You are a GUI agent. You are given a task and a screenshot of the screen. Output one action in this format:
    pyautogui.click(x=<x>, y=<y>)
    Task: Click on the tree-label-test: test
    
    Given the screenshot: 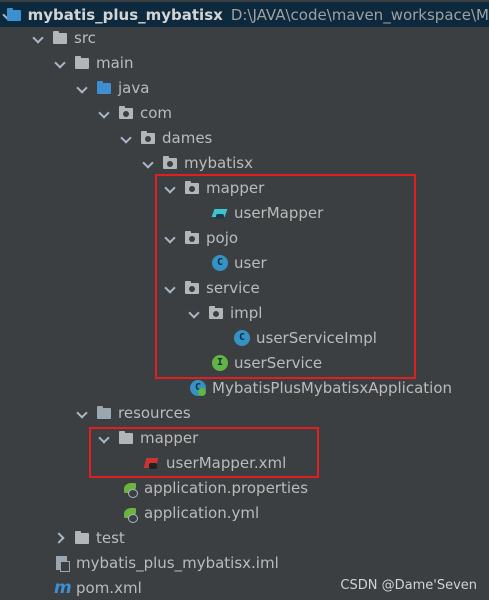 What is the action you would take?
    pyautogui.click(x=110, y=537)
    